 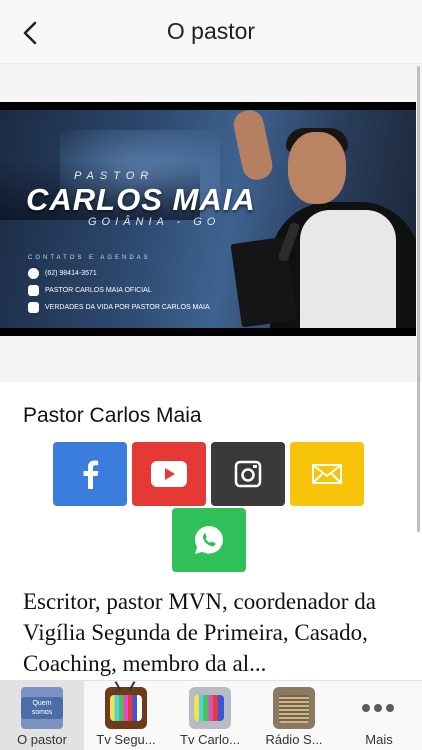 I want to click on banner-city: GOIÂNIA - GO, so click(x=154, y=222).